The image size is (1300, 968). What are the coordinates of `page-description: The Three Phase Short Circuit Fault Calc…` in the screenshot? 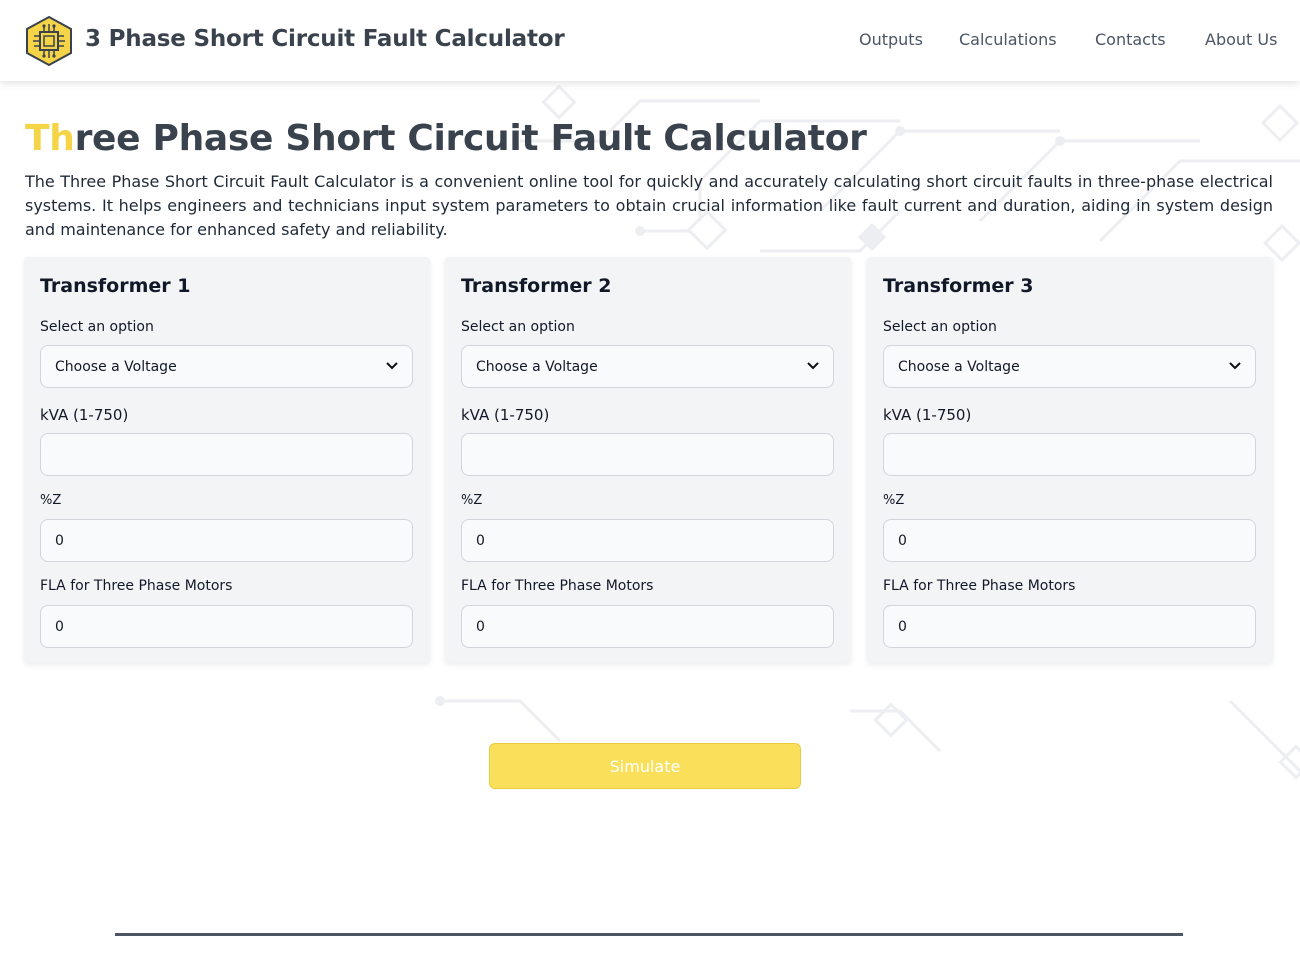 It's located at (649, 205).